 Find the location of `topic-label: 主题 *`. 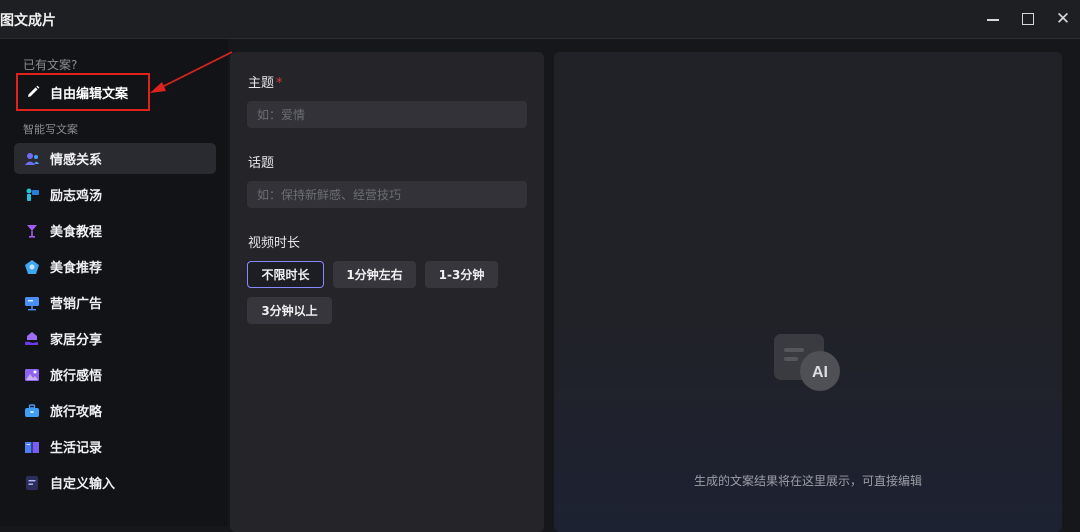

topic-label: 主题 * is located at coordinates (265, 83).